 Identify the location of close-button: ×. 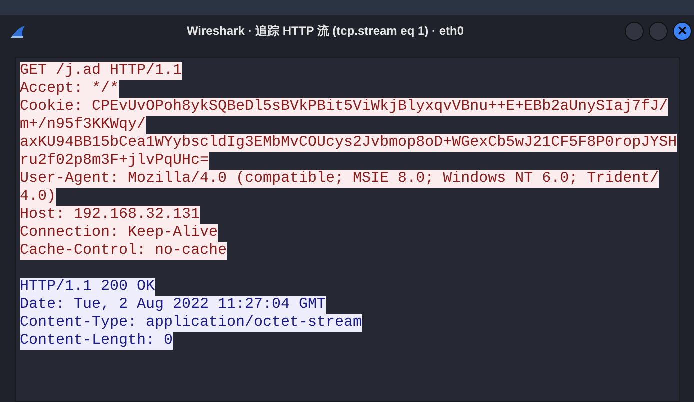
(682, 31).